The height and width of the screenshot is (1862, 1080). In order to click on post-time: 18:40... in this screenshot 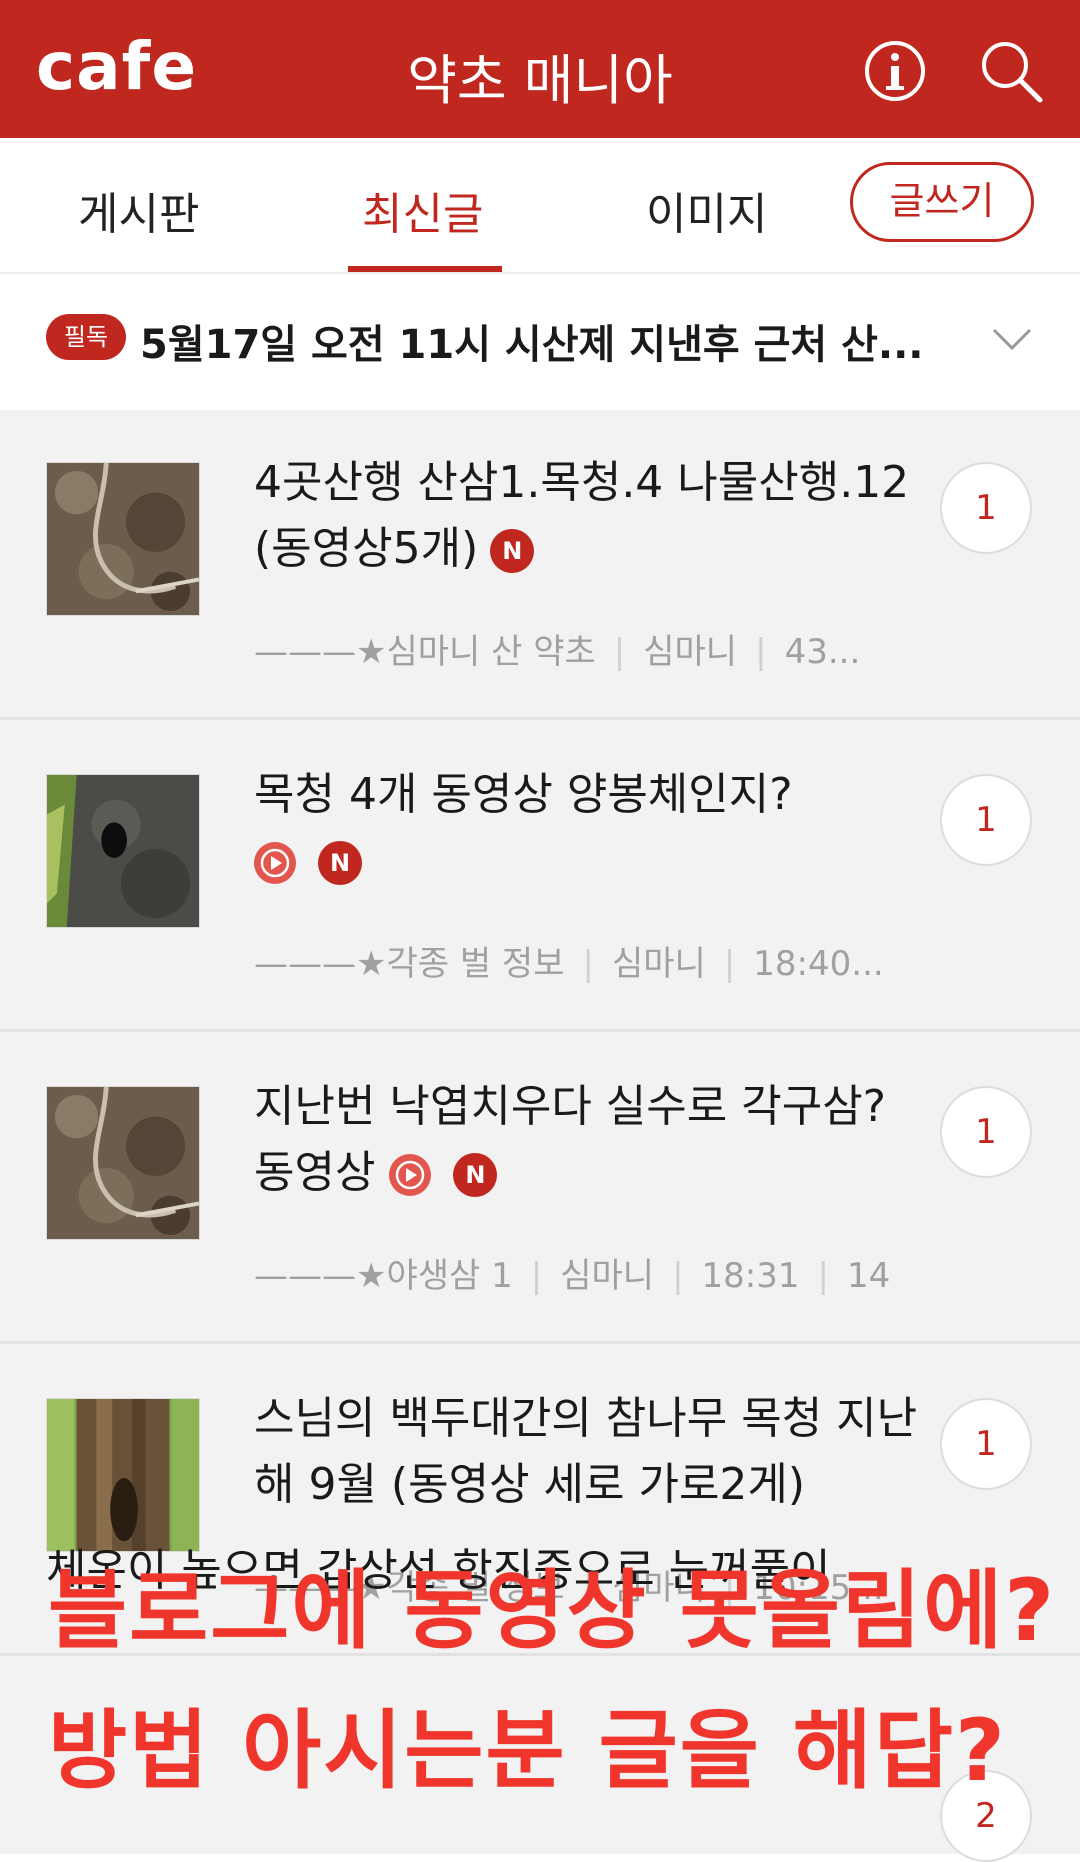, I will do `click(818, 964)`.